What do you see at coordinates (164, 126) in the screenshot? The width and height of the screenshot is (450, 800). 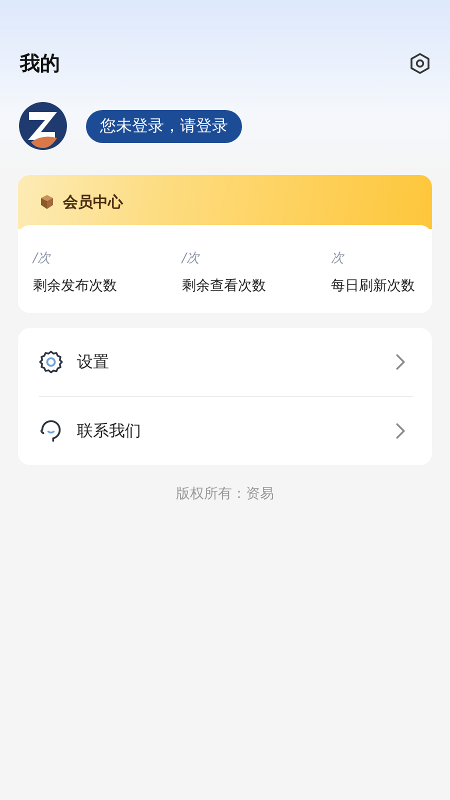 I see `login-button: 您未登录，请登录` at bounding box center [164, 126].